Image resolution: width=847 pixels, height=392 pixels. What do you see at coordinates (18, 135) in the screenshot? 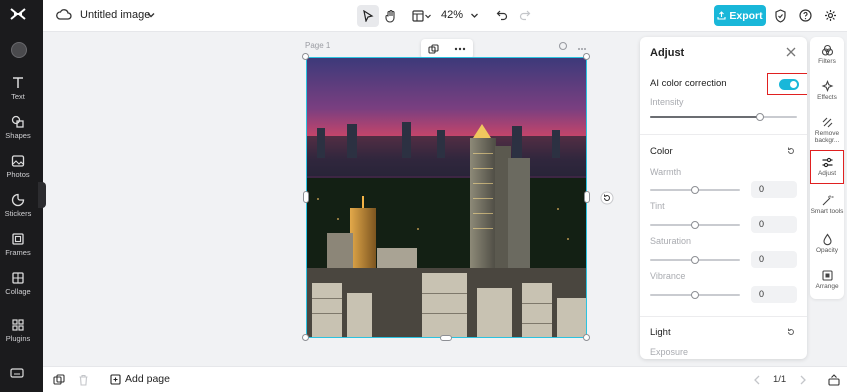
I see `sidebar-item-label: Shapes` at bounding box center [18, 135].